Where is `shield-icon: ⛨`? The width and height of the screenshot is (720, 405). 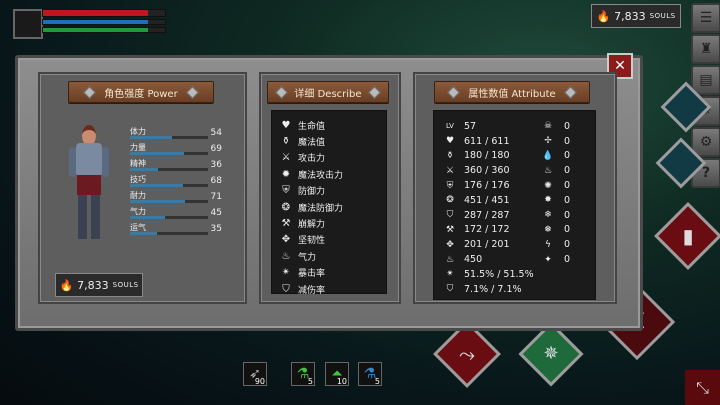
shield-icon: ⛨ is located at coordinates (450, 185).